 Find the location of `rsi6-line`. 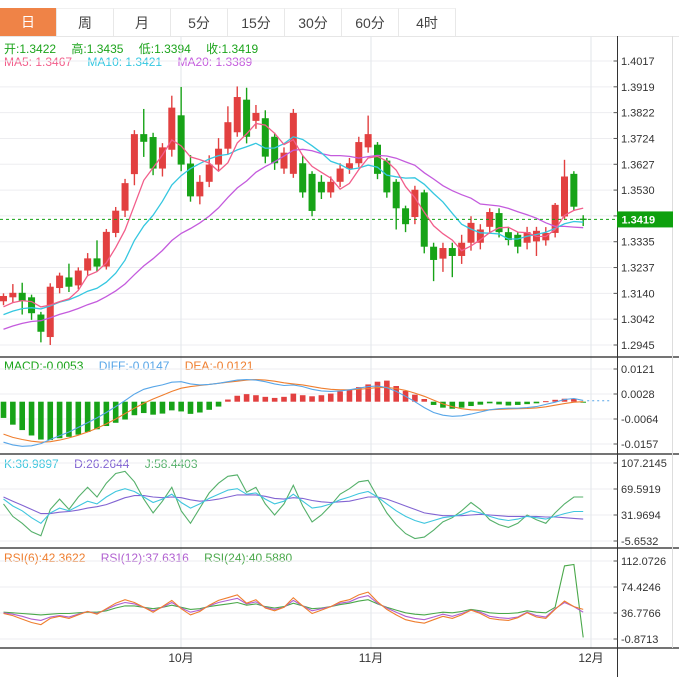

rsi6-line is located at coordinates (293, 608).